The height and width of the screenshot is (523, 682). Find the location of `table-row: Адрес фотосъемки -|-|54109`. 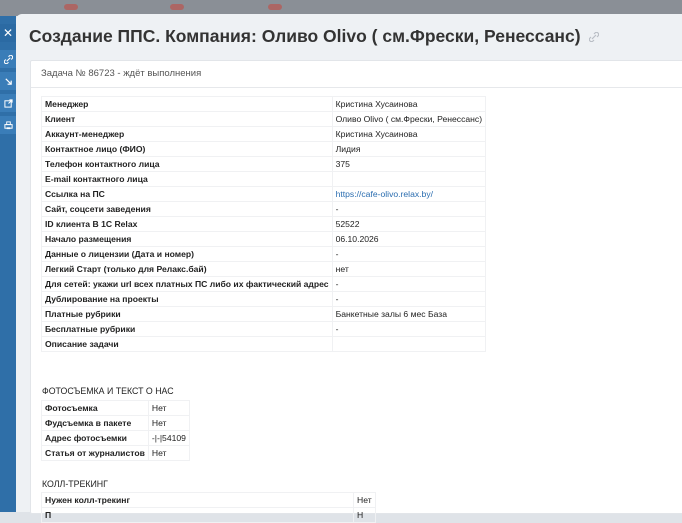

table-row: Адрес фотосъемки -|-|54109 is located at coordinates (115, 438).